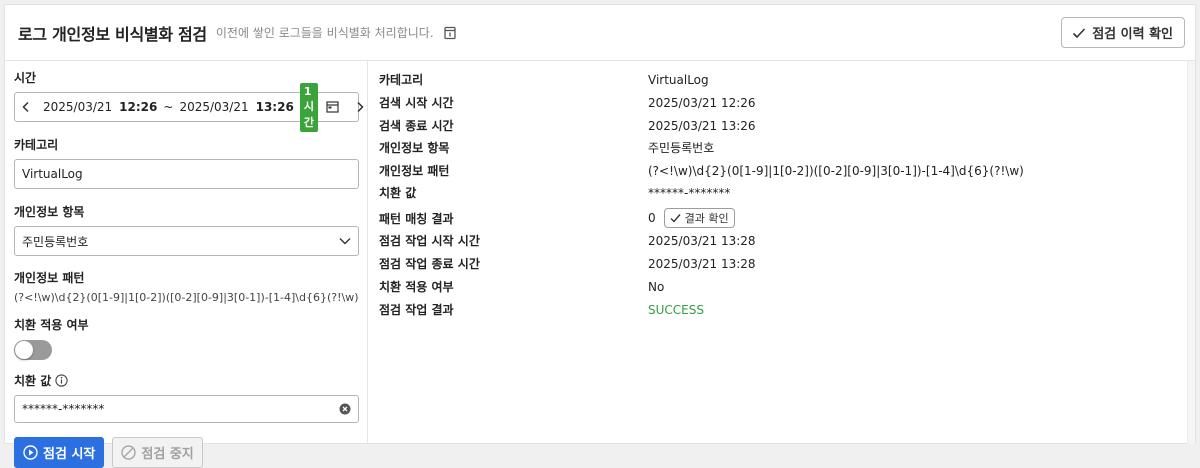  Describe the element at coordinates (360, 107) in the screenshot. I see `chevron-right-icon` at that location.